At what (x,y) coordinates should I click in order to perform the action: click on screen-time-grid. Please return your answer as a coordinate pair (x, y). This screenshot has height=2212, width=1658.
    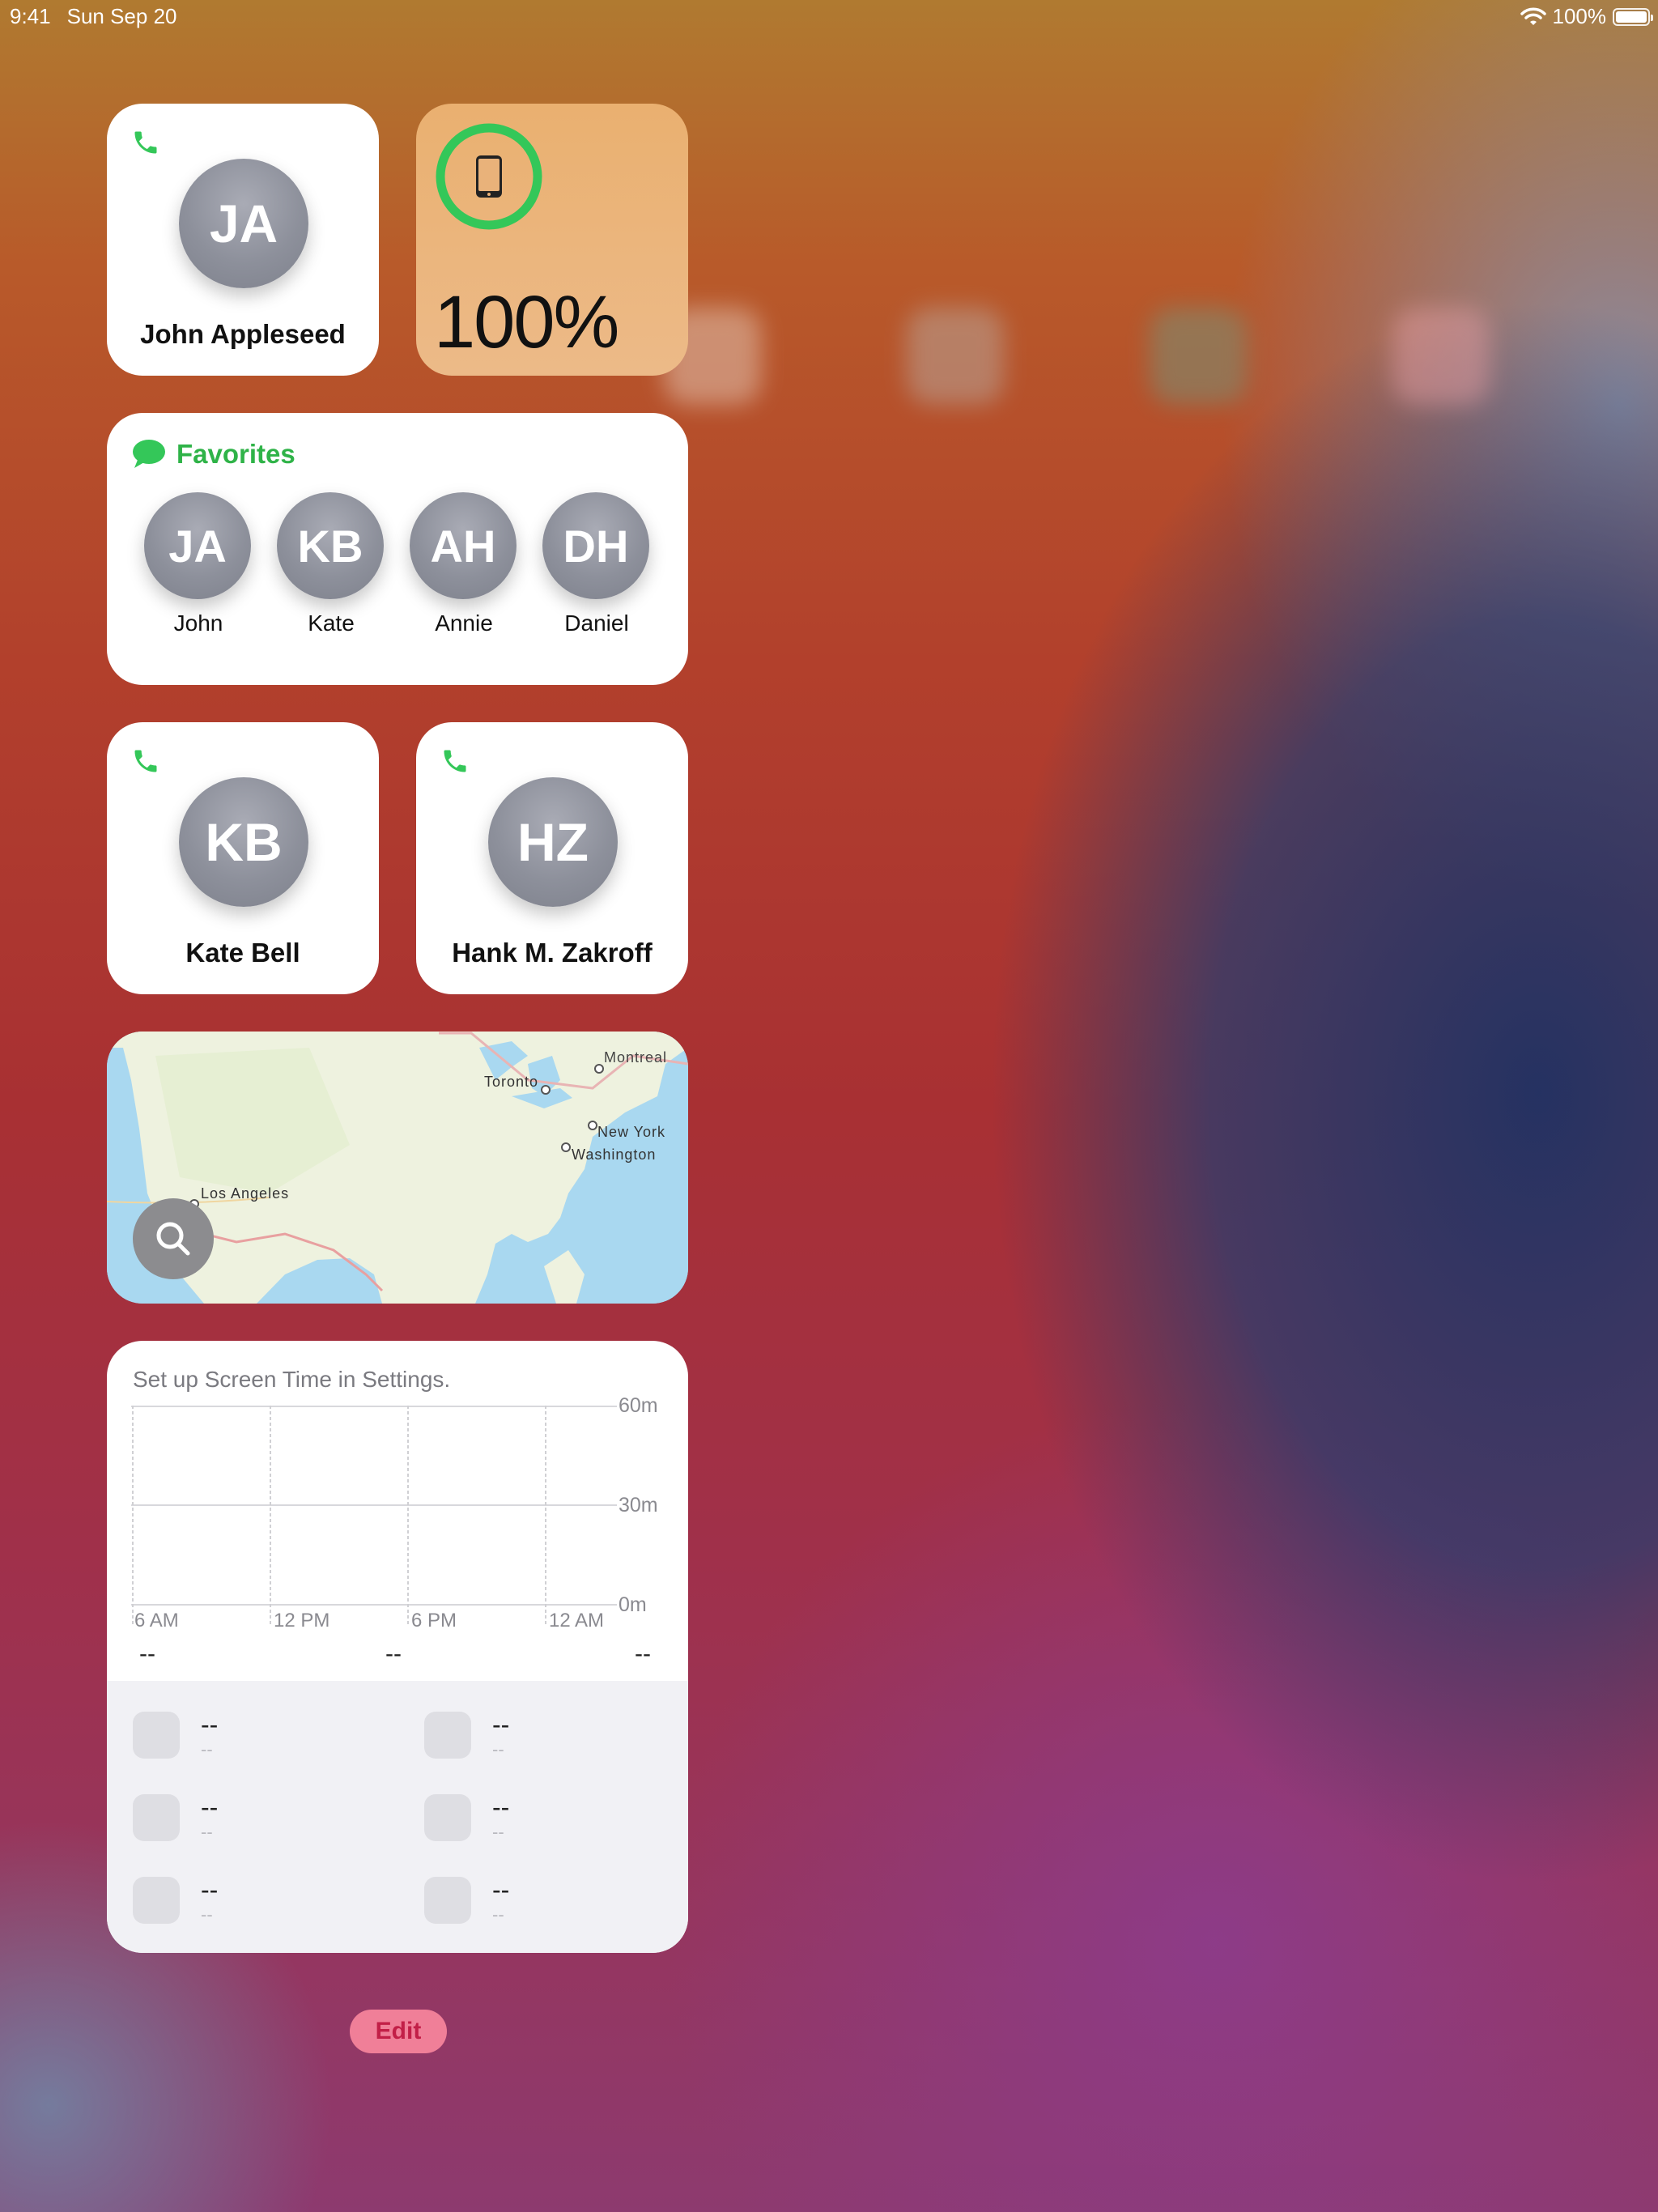
    Looking at the image, I should click on (374, 1515).